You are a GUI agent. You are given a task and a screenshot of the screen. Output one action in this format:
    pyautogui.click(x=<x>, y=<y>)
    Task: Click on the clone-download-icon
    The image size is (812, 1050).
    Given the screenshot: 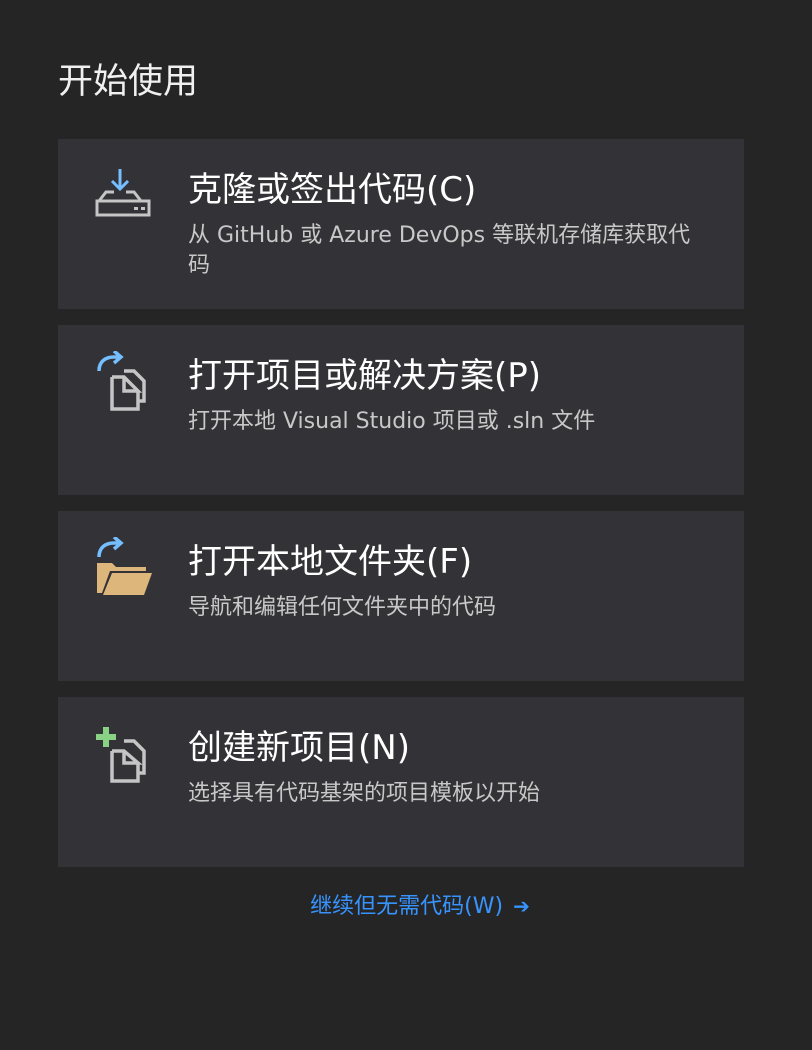 What is the action you would take?
    pyautogui.click(x=124, y=195)
    